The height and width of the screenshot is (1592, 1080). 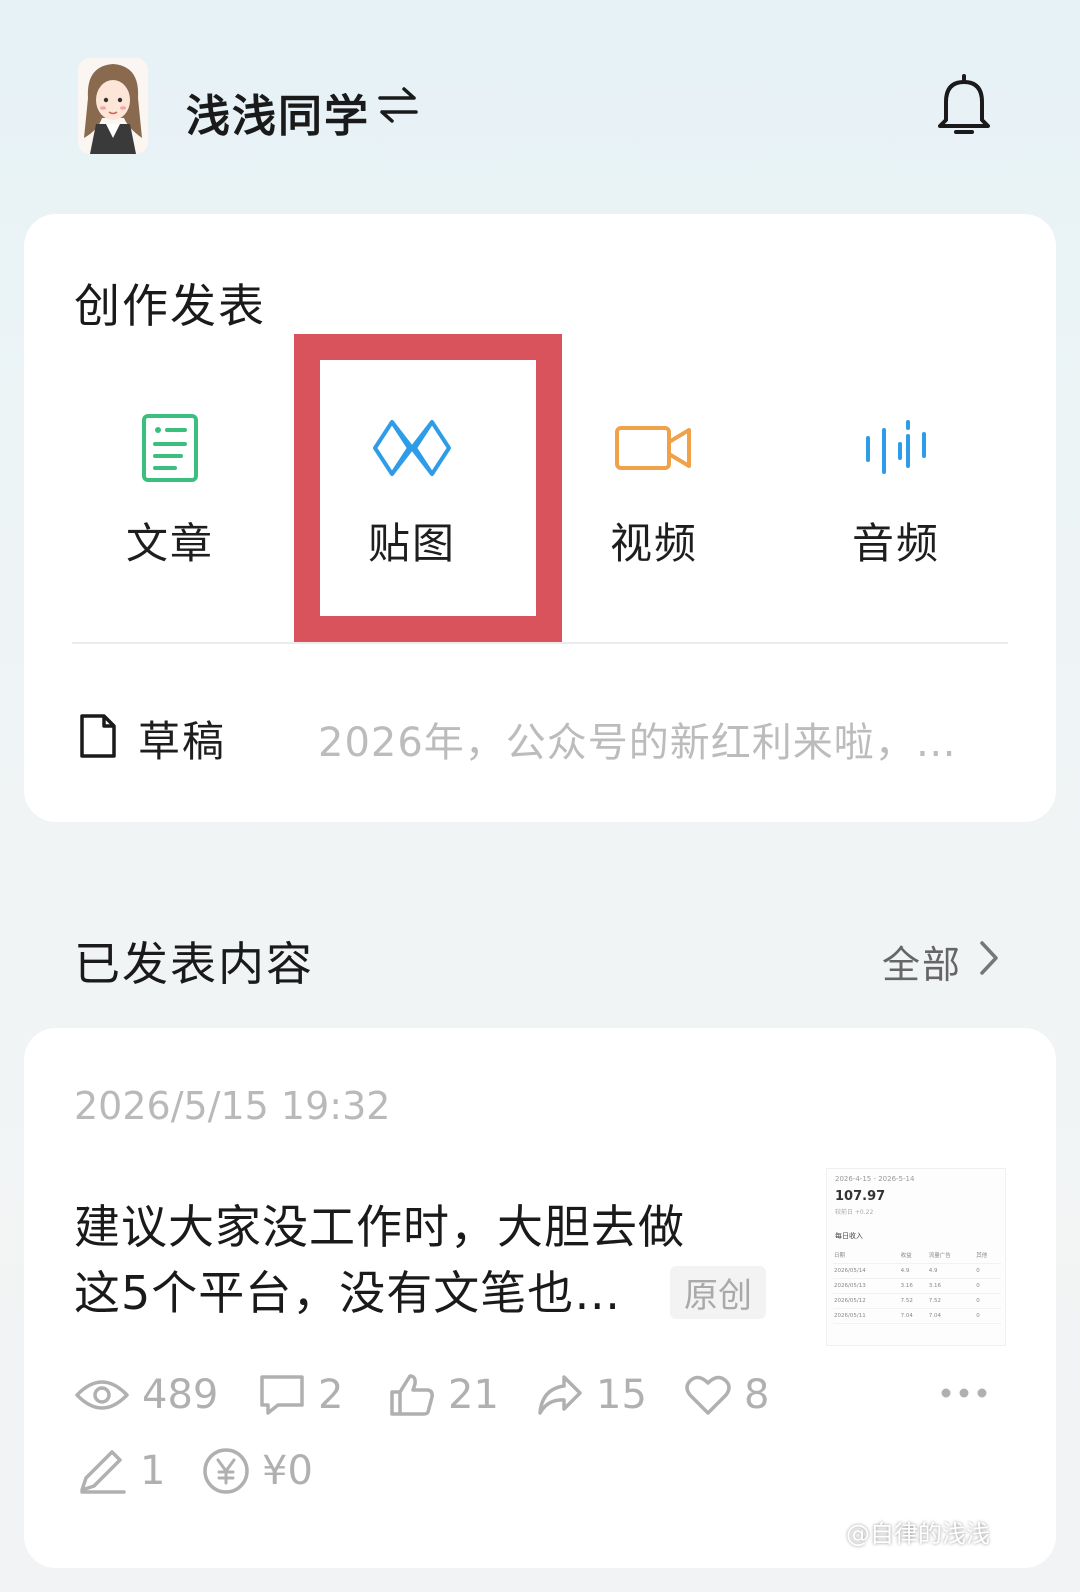 What do you see at coordinates (287, 1471) in the screenshot?
I see `earnings-amount: ¥0` at bounding box center [287, 1471].